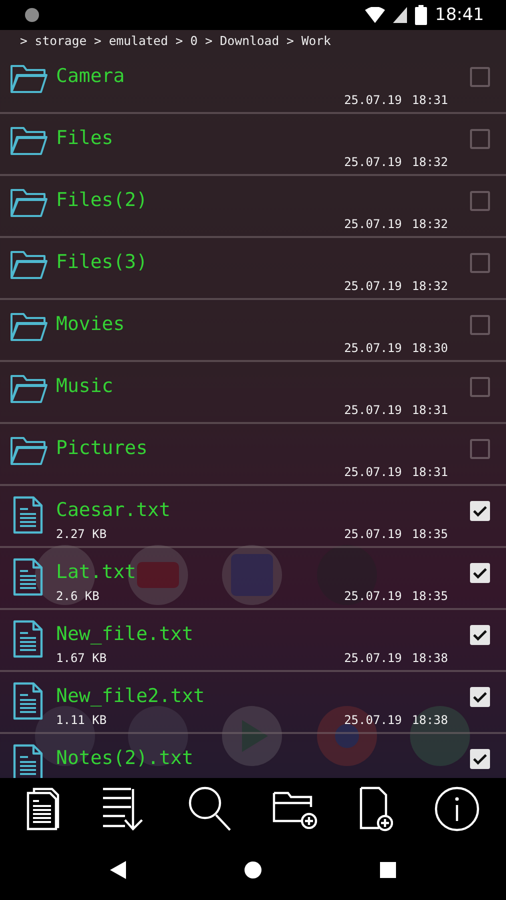 This screenshot has height=900, width=506. I want to click on signal-icon, so click(400, 15).